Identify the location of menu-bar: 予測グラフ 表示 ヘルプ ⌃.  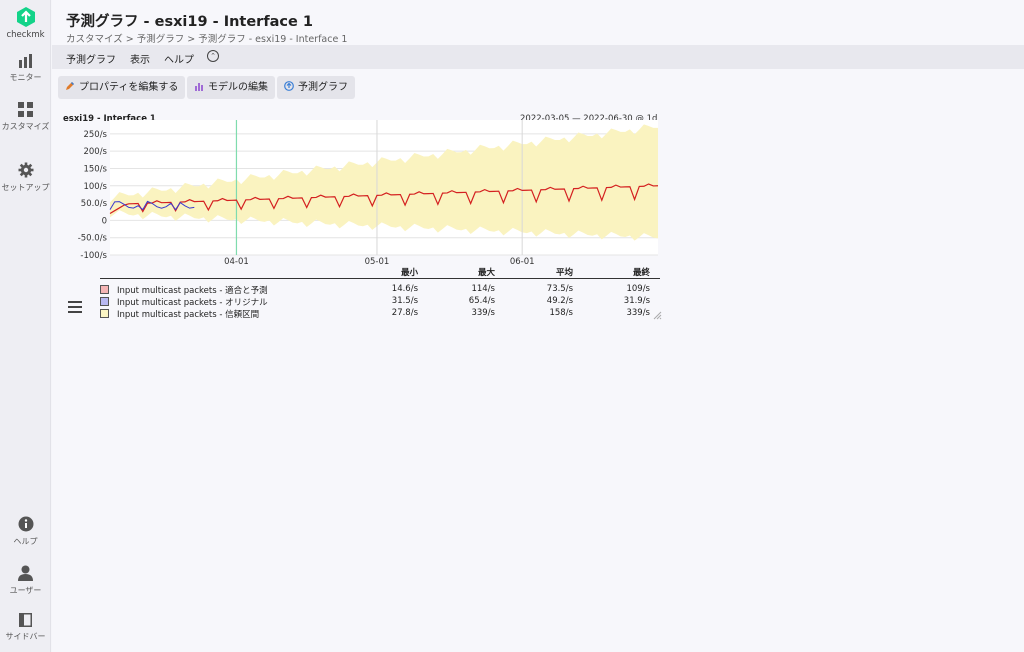
(538, 57).